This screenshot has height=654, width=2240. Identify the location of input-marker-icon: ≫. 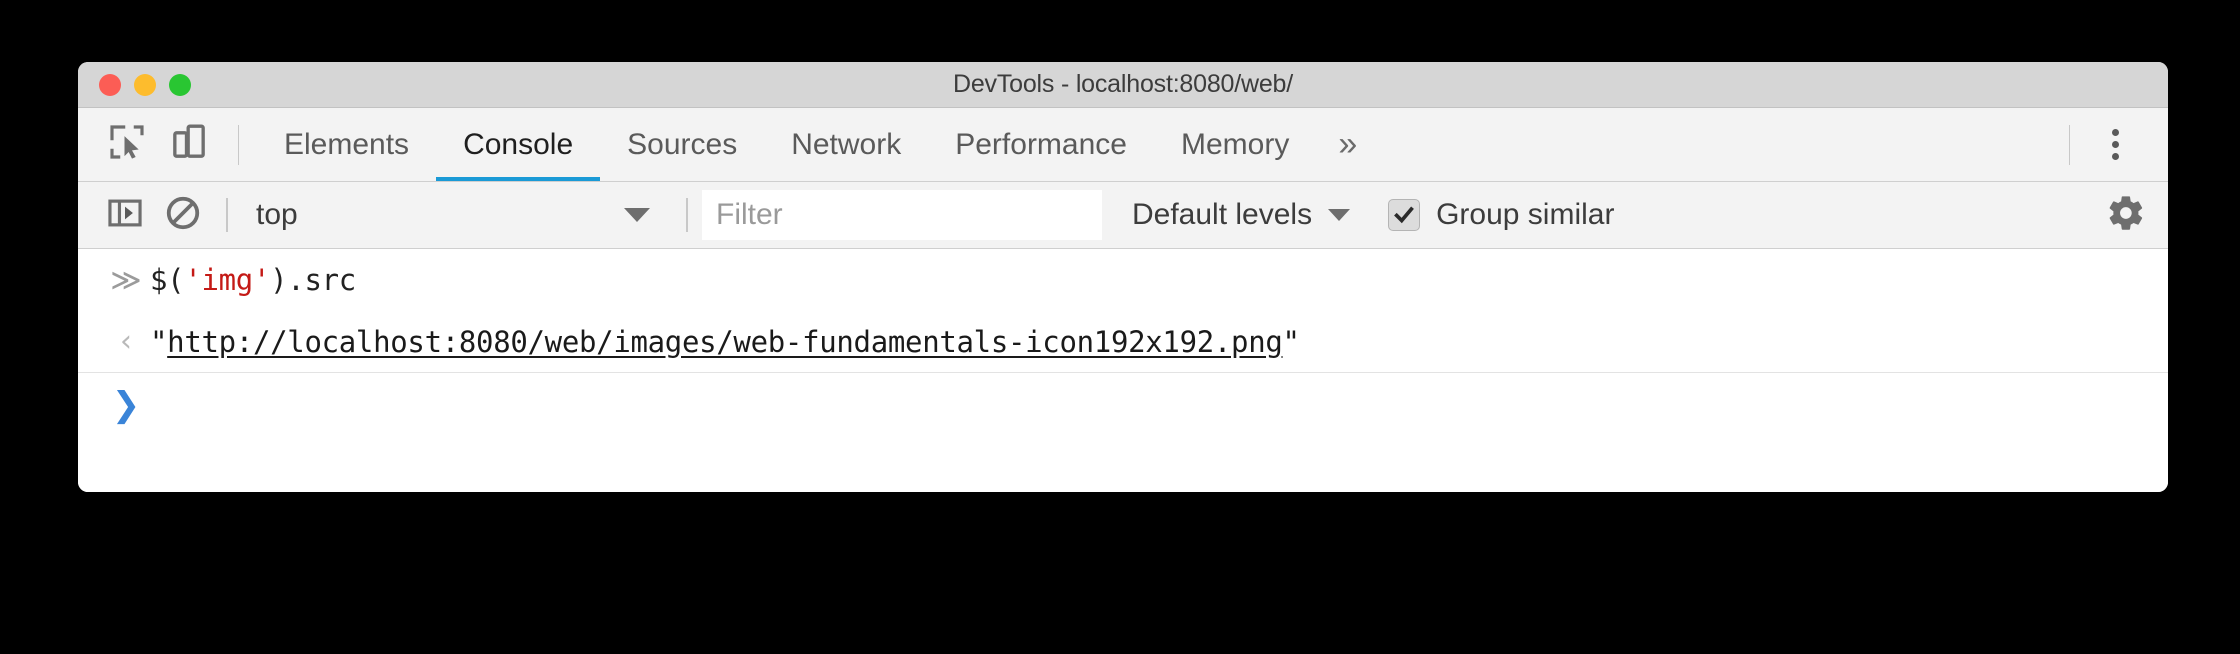
(126, 280).